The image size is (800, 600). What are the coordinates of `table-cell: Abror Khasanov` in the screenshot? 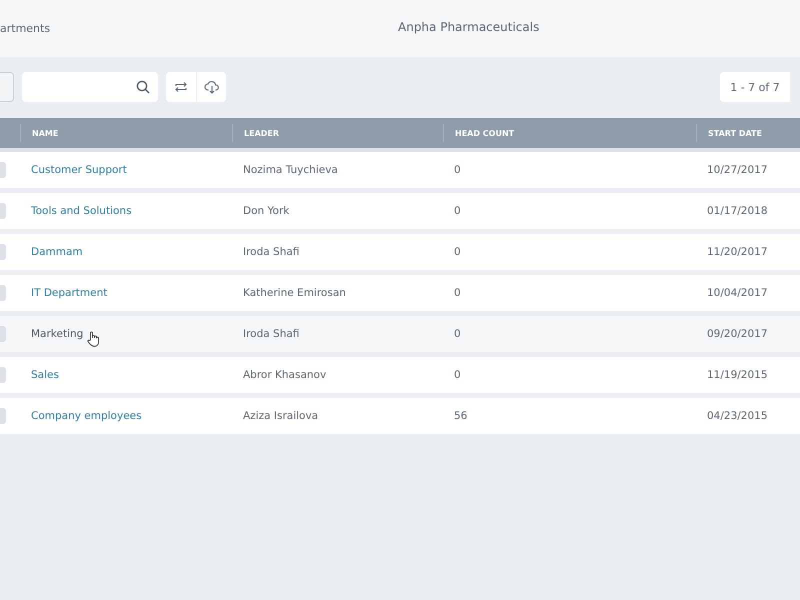 It's located at (284, 375).